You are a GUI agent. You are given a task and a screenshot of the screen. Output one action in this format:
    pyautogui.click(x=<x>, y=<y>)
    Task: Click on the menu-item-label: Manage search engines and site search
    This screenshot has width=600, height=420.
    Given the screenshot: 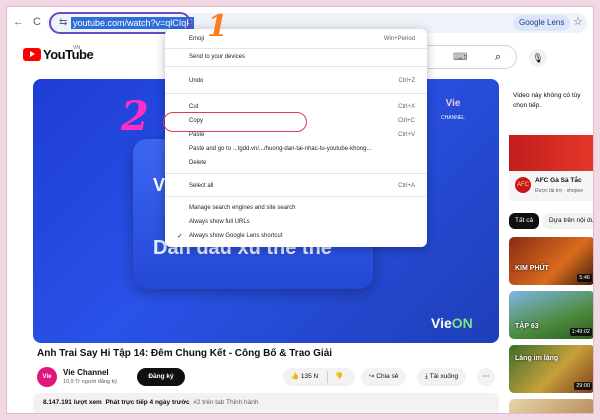 What is the action you would take?
    pyautogui.click(x=242, y=208)
    